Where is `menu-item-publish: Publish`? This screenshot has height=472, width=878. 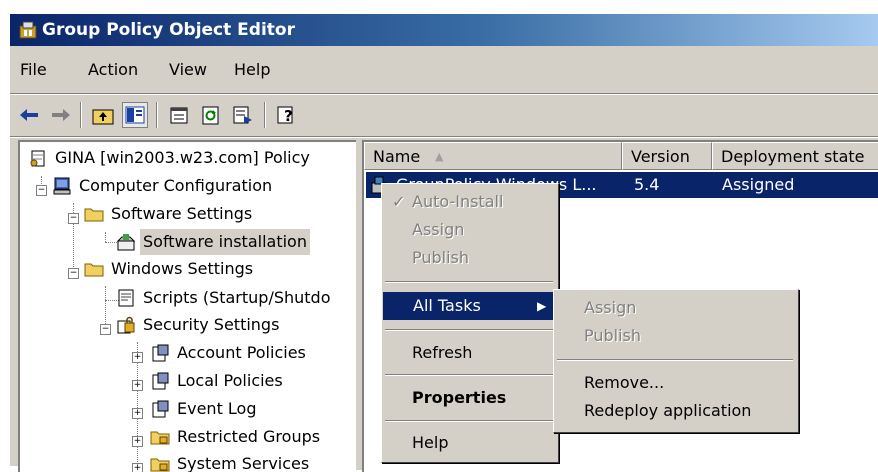 menu-item-publish: Publish is located at coordinates (470, 258).